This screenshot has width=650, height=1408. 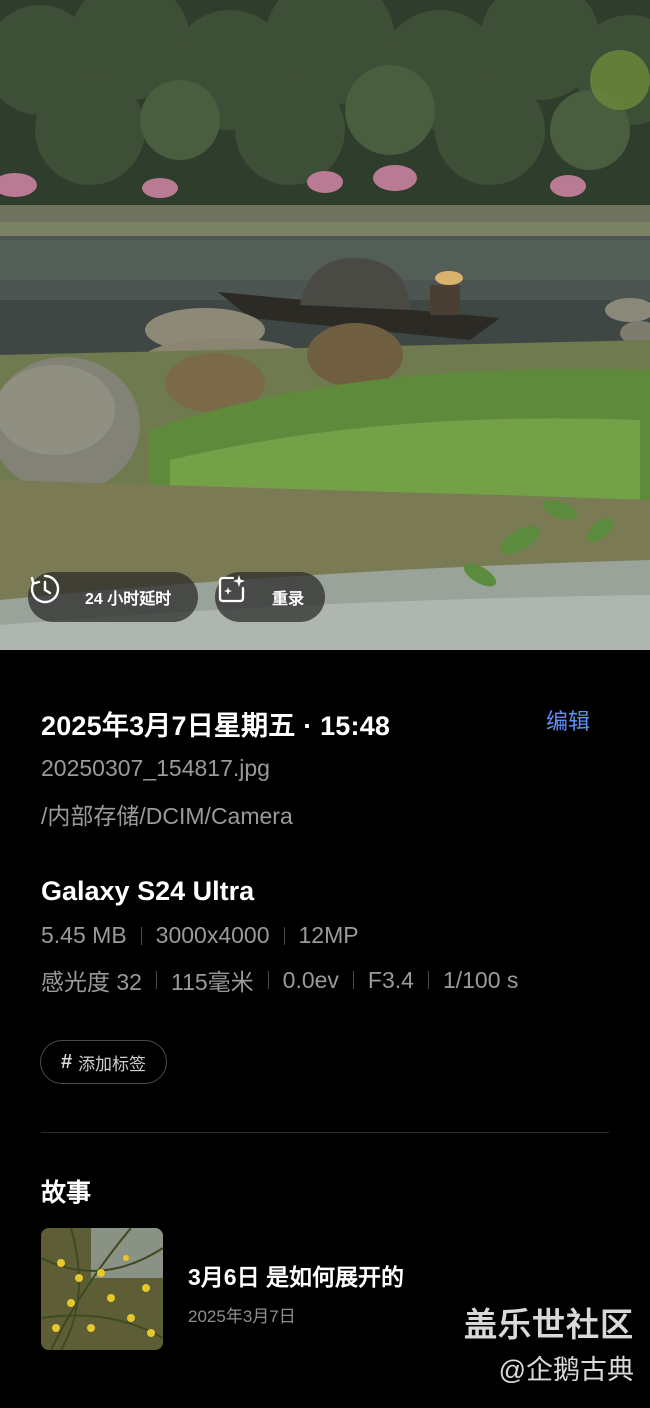 What do you see at coordinates (296, 1275) in the screenshot?
I see `story-title: 3月6日 是如何展开的` at bounding box center [296, 1275].